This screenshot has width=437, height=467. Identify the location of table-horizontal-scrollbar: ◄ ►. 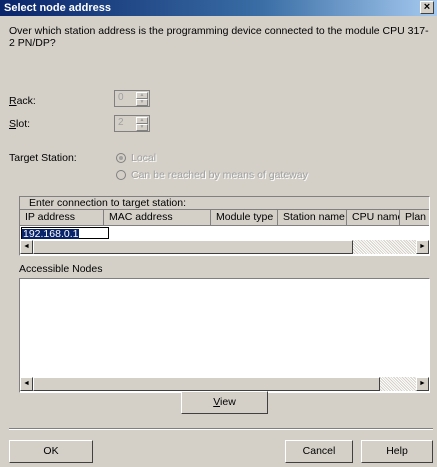
(224, 247).